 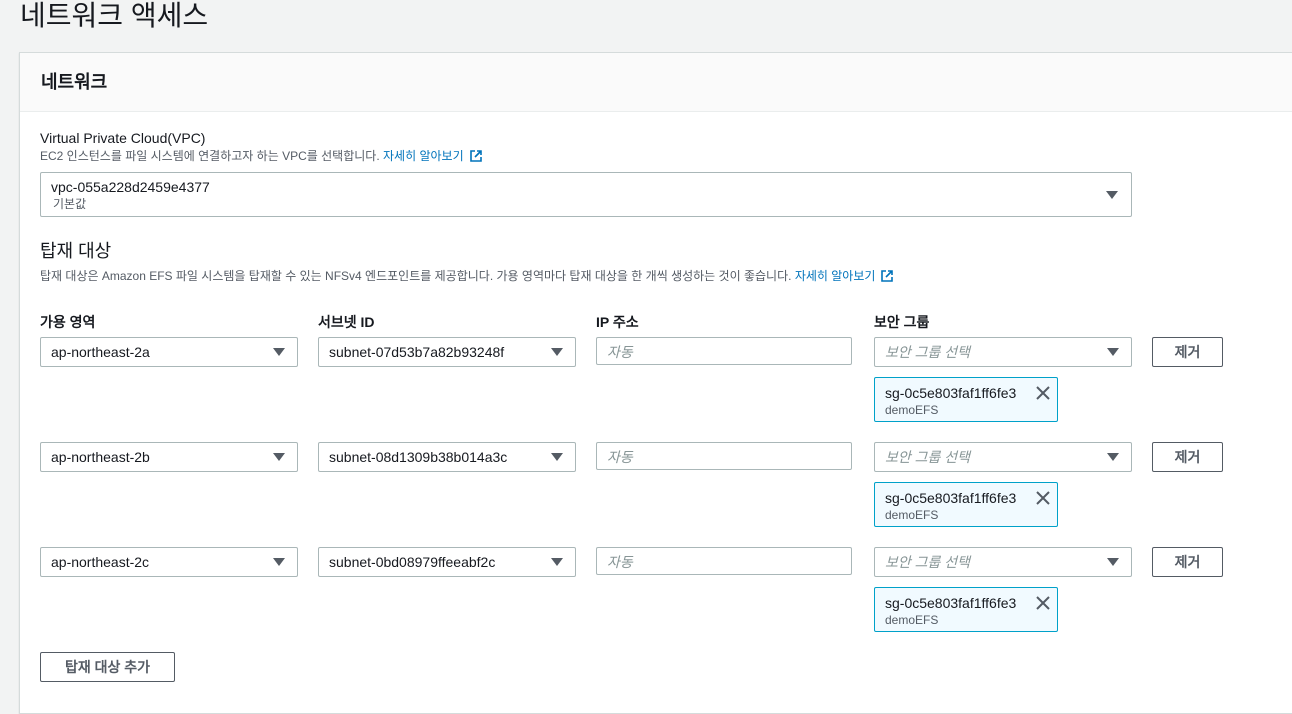 I want to click on panel-title: 네트워크, so click(x=74, y=82).